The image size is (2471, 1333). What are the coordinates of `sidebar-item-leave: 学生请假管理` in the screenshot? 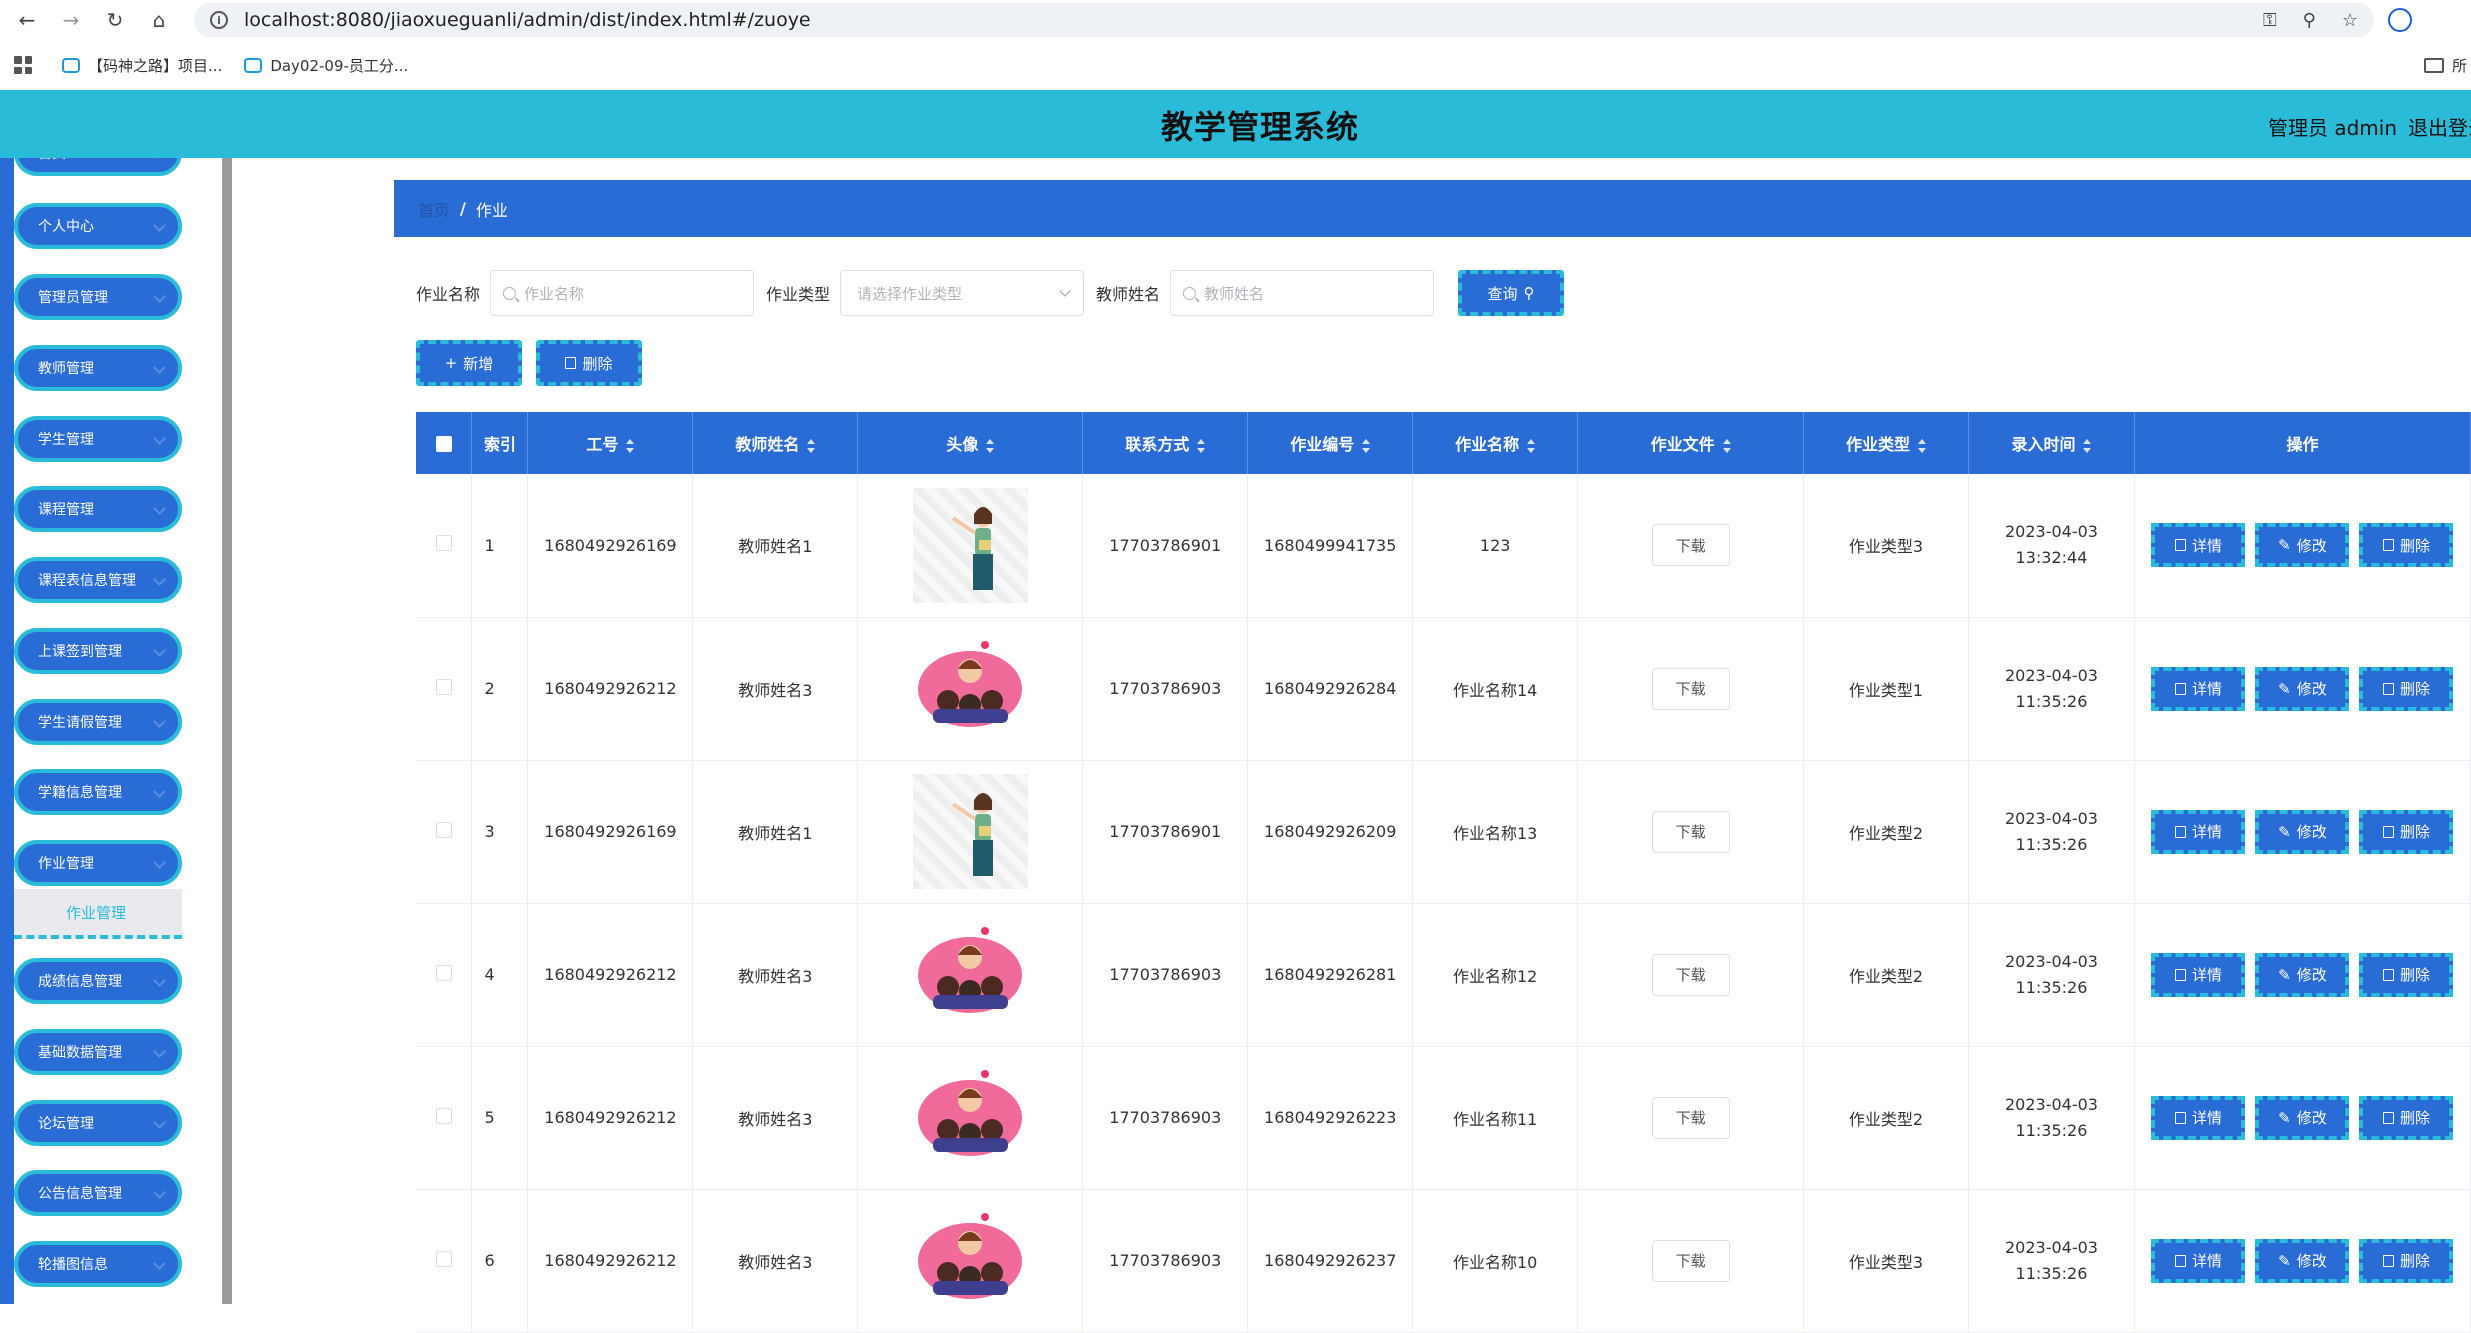 It's located at (98, 722).